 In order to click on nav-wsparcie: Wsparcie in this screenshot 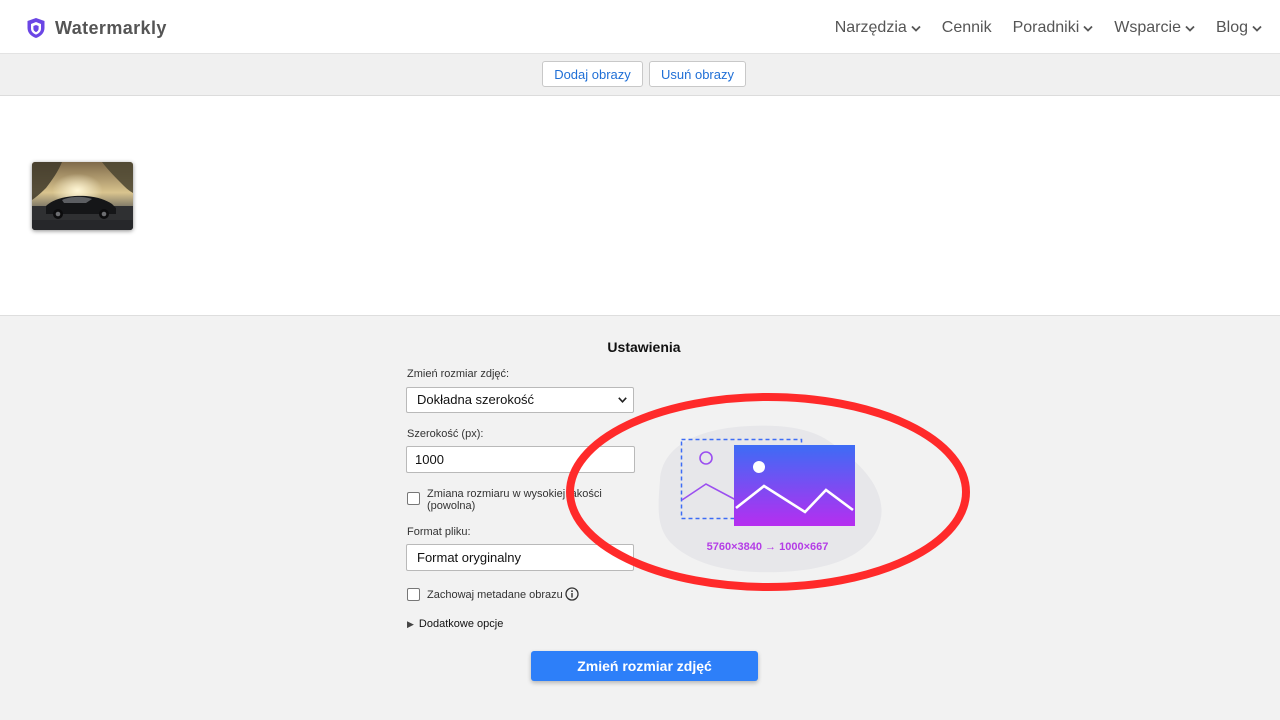, I will do `click(1154, 28)`.